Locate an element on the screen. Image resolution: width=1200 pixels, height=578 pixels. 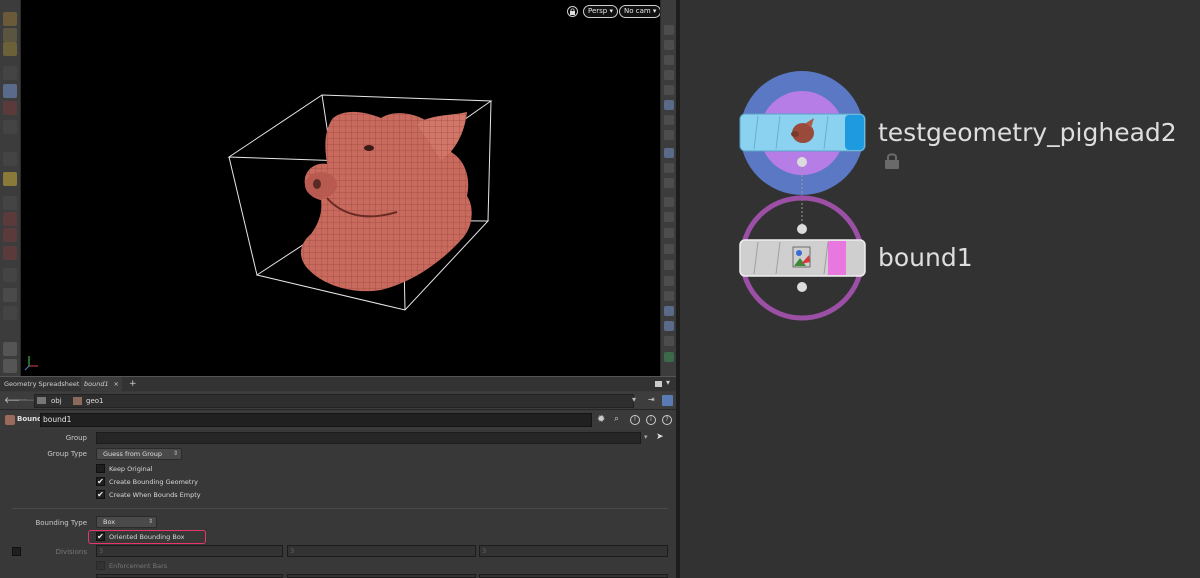
help-search-icon: ⌕ is located at coordinates (616, 419).